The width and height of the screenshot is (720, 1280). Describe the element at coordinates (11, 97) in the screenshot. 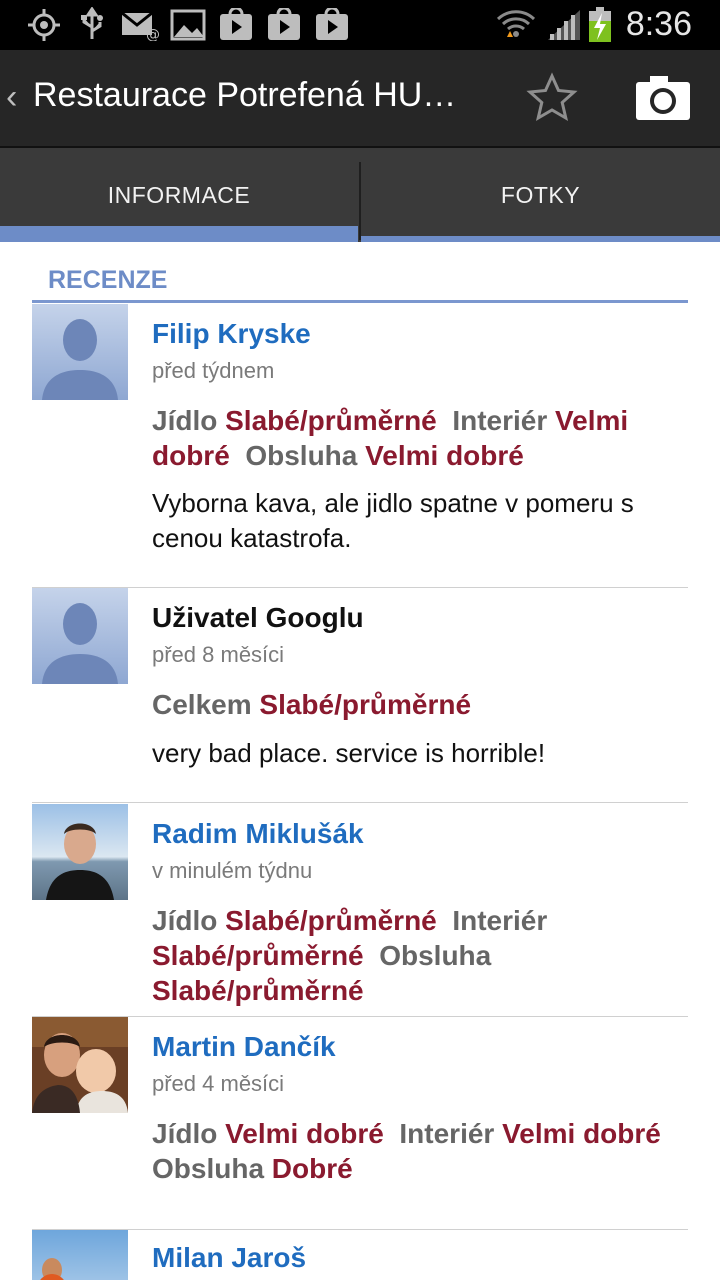

I see `up-caret-icon: ‹` at that location.